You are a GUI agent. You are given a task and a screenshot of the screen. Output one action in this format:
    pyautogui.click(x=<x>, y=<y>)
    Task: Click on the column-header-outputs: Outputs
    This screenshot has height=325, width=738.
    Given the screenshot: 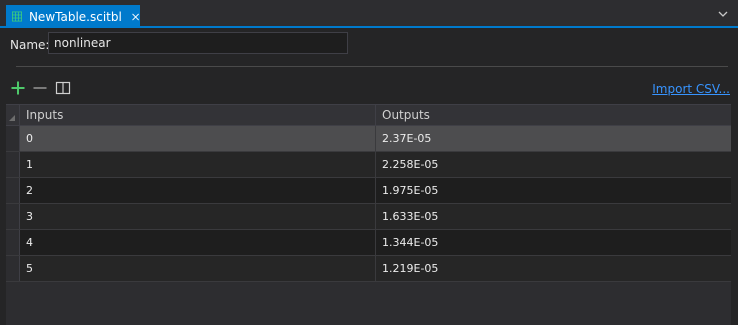 What is the action you would take?
    pyautogui.click(x=553, y=115)
    